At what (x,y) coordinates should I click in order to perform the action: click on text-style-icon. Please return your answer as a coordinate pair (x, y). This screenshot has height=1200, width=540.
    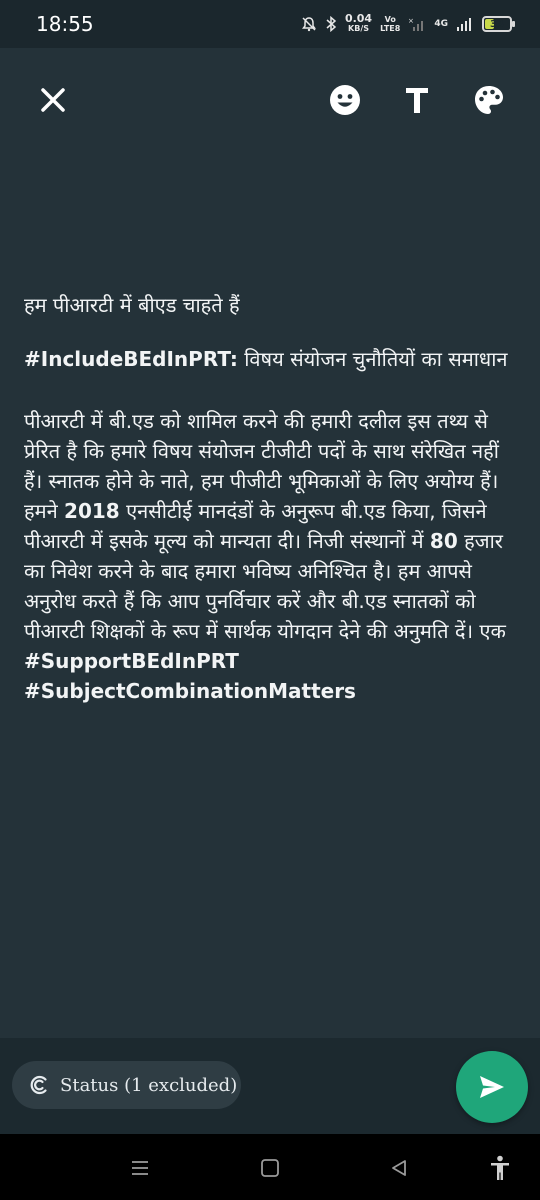
    Looking at the image, I should click on (417, 100).